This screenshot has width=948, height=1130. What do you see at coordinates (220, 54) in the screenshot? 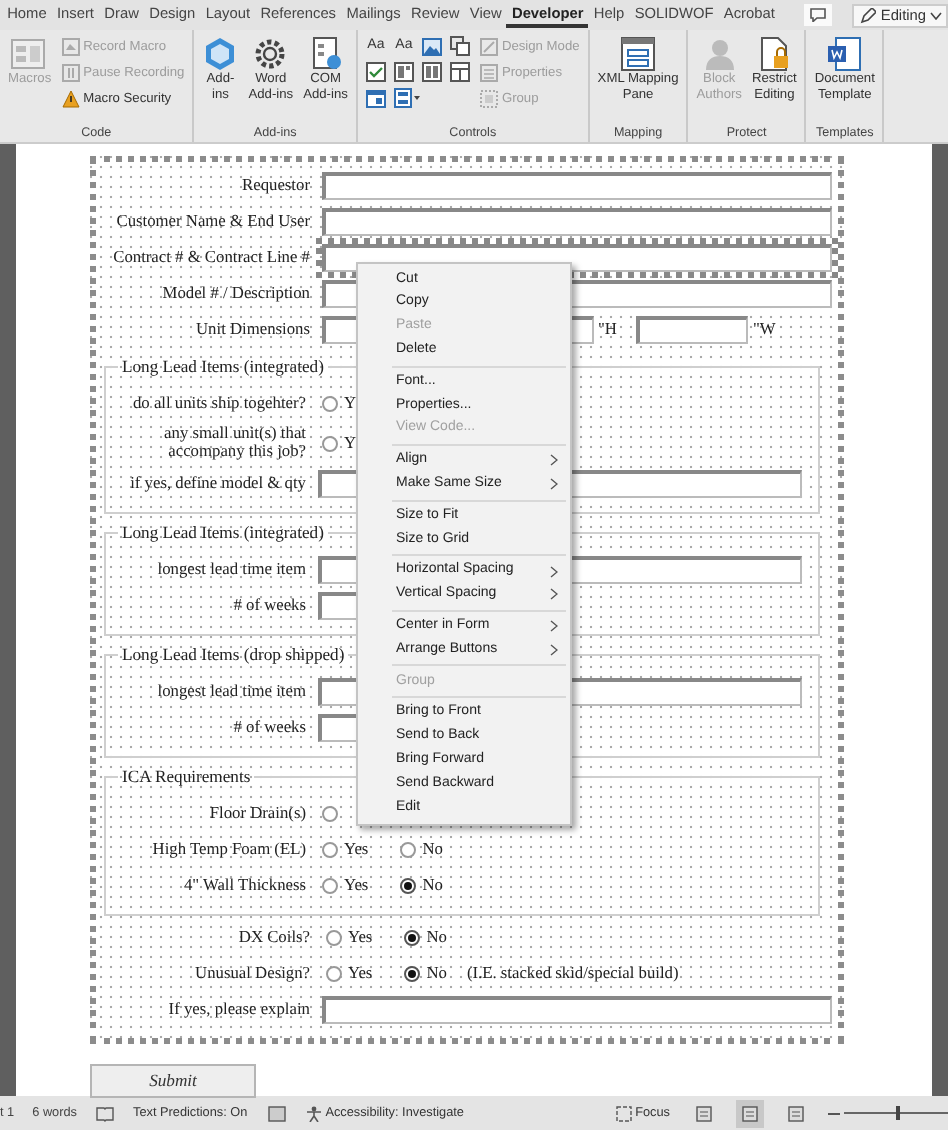
I see `hexagon-icon` at bounding box center [220, 54].